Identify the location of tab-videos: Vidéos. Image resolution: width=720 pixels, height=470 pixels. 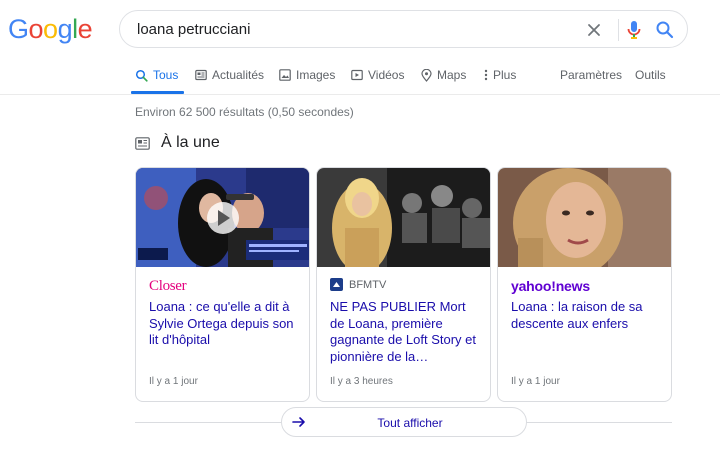
(377, 75).